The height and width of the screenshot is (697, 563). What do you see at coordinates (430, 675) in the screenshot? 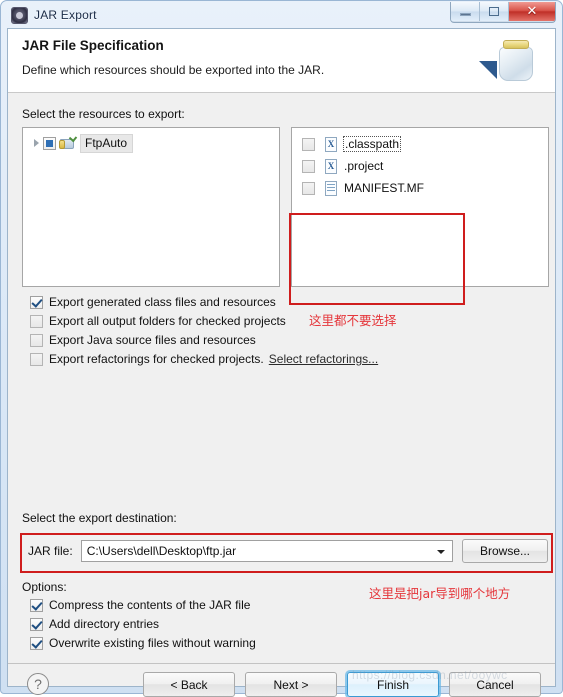
I see `watermark: https://blog.csdn.net/ooywc` at bounding box center [430, 675].